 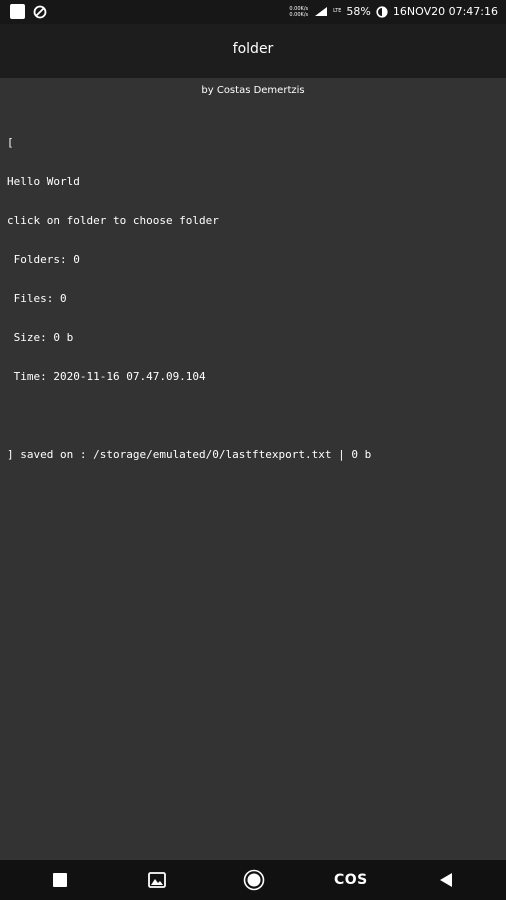 I want to click on recents-button, so click(x=60, y=880).